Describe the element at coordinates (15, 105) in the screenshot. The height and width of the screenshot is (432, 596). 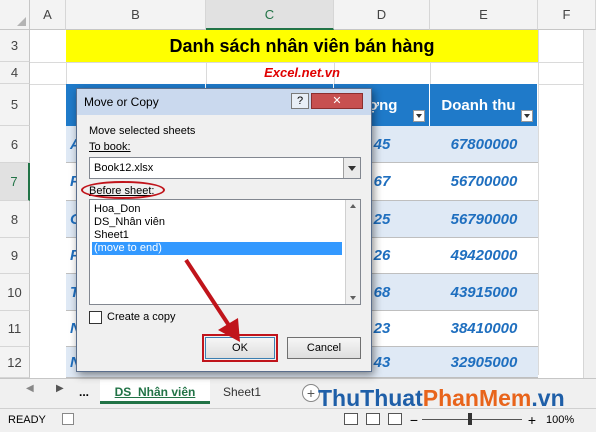
I see `row-header-5: 5` at that location.